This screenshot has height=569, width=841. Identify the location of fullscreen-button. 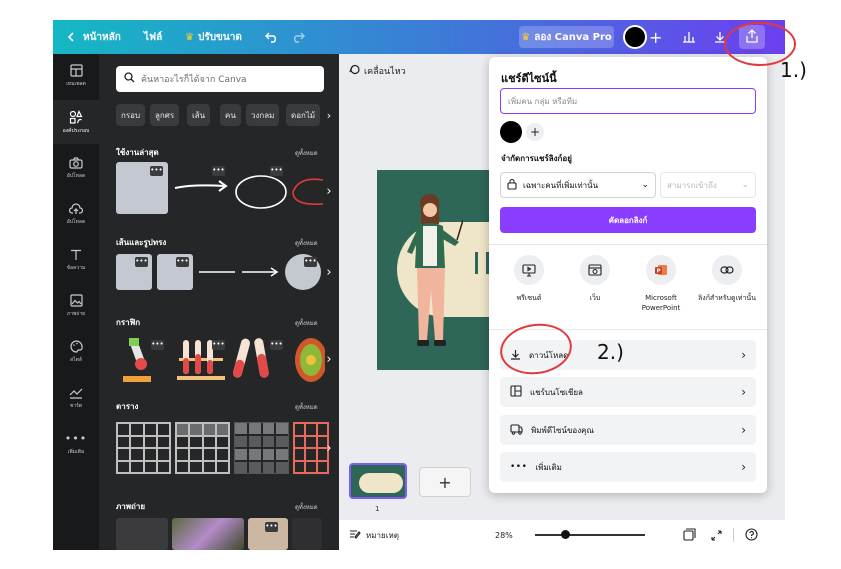
(716, 535).